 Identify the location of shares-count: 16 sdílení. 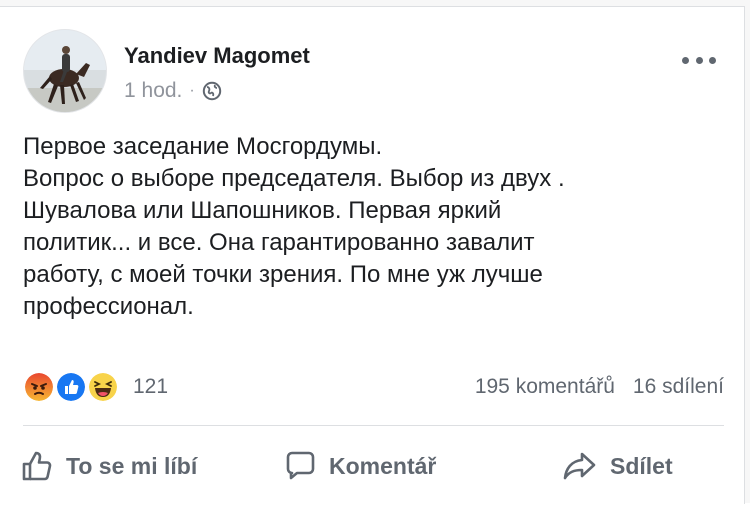
(678, 386).